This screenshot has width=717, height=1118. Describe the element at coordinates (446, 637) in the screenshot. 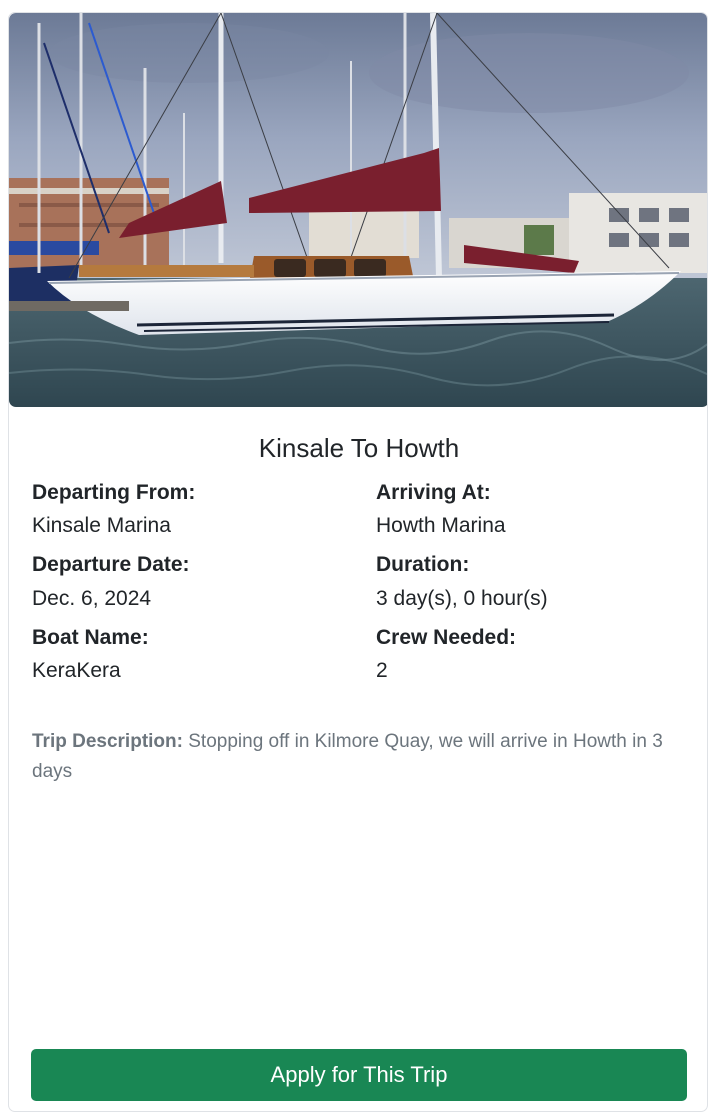

I see `crew-needed-label: Crew Needed:` at that location.